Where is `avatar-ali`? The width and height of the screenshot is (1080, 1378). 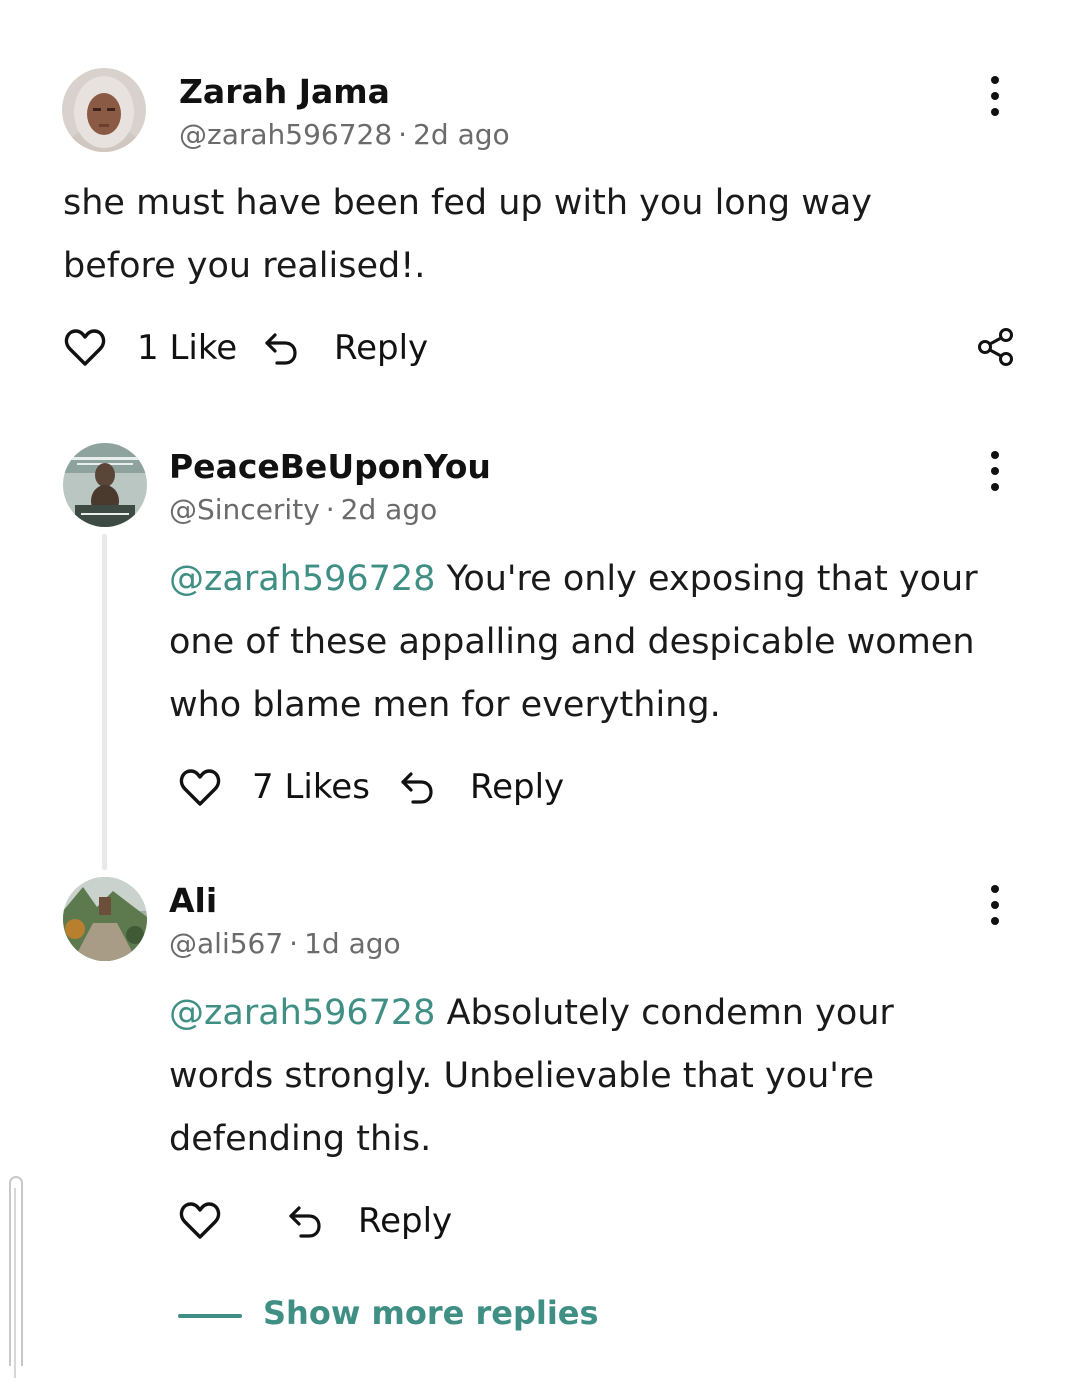 avatar-ali is located at coordinates (105, 919).